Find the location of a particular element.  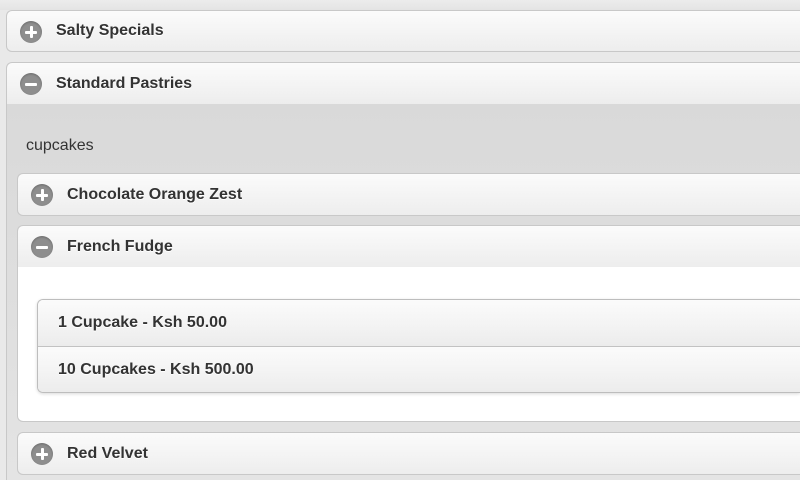

collapsible-label: Standard Pastries is located at coordinates (124, 83).